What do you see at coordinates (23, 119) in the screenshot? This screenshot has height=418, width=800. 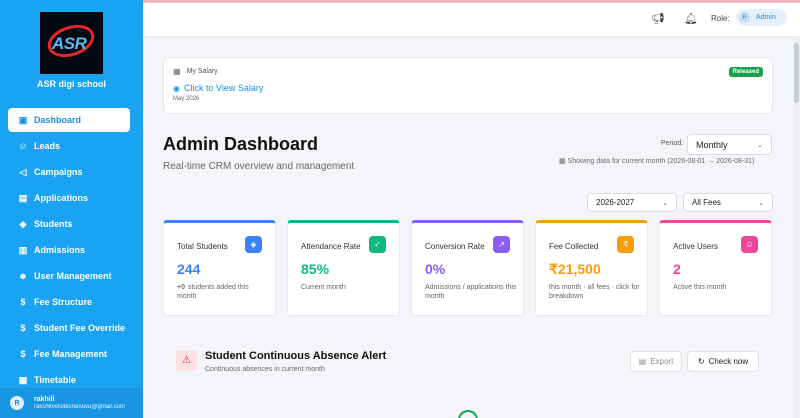 I see `dashboard-icon: ▣` at bounding box center [23, 119].